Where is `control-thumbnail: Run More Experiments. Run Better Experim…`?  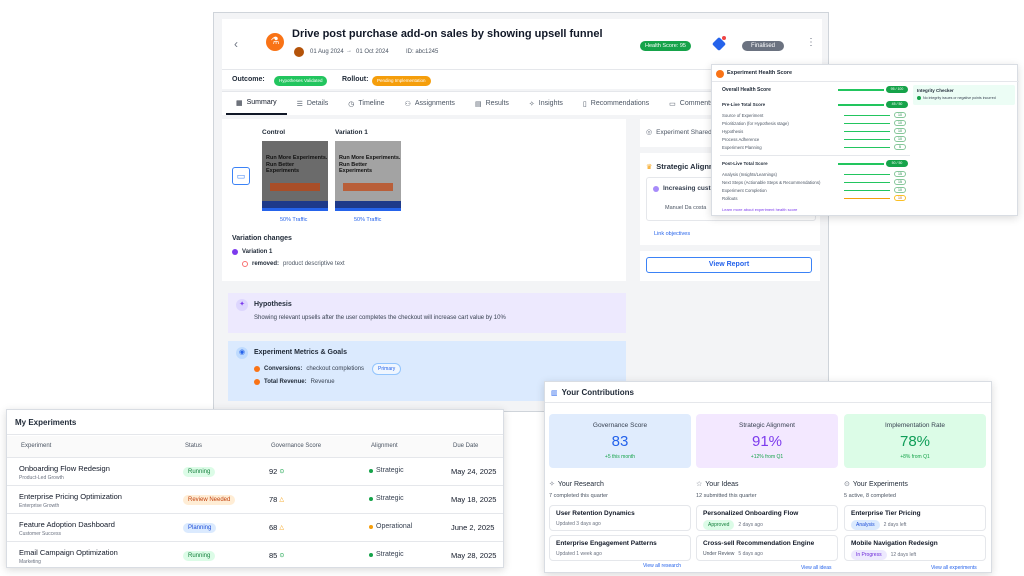
control-thumbnail: Run More Experiments. Run Better Experim… is located at coordinates (295, 176).